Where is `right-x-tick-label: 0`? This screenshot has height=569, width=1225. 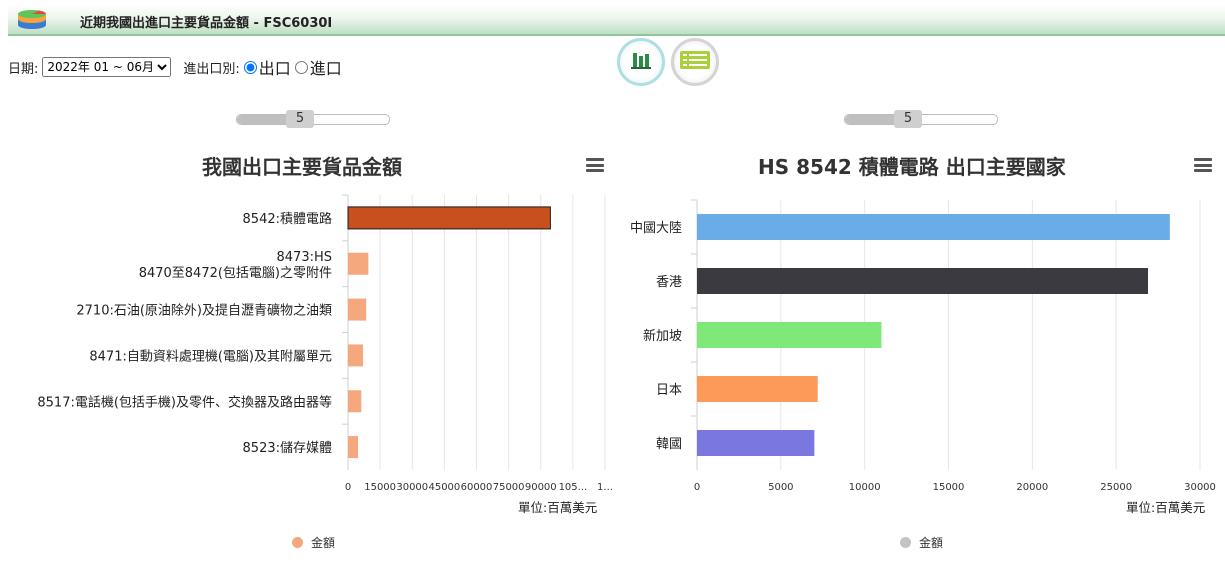
right-x-tick-label: 0 is located at coordinates (697, 487).